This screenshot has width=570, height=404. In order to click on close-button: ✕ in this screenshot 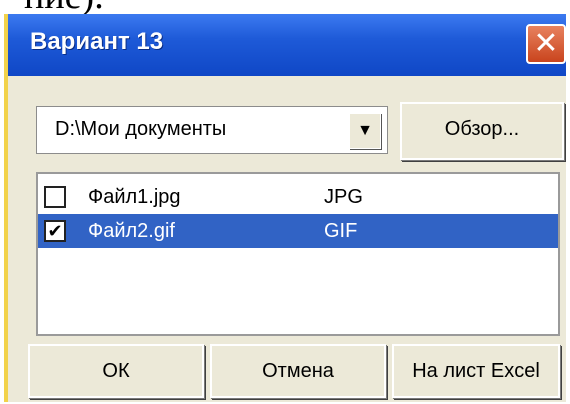, I will do `click(546, 44)`.